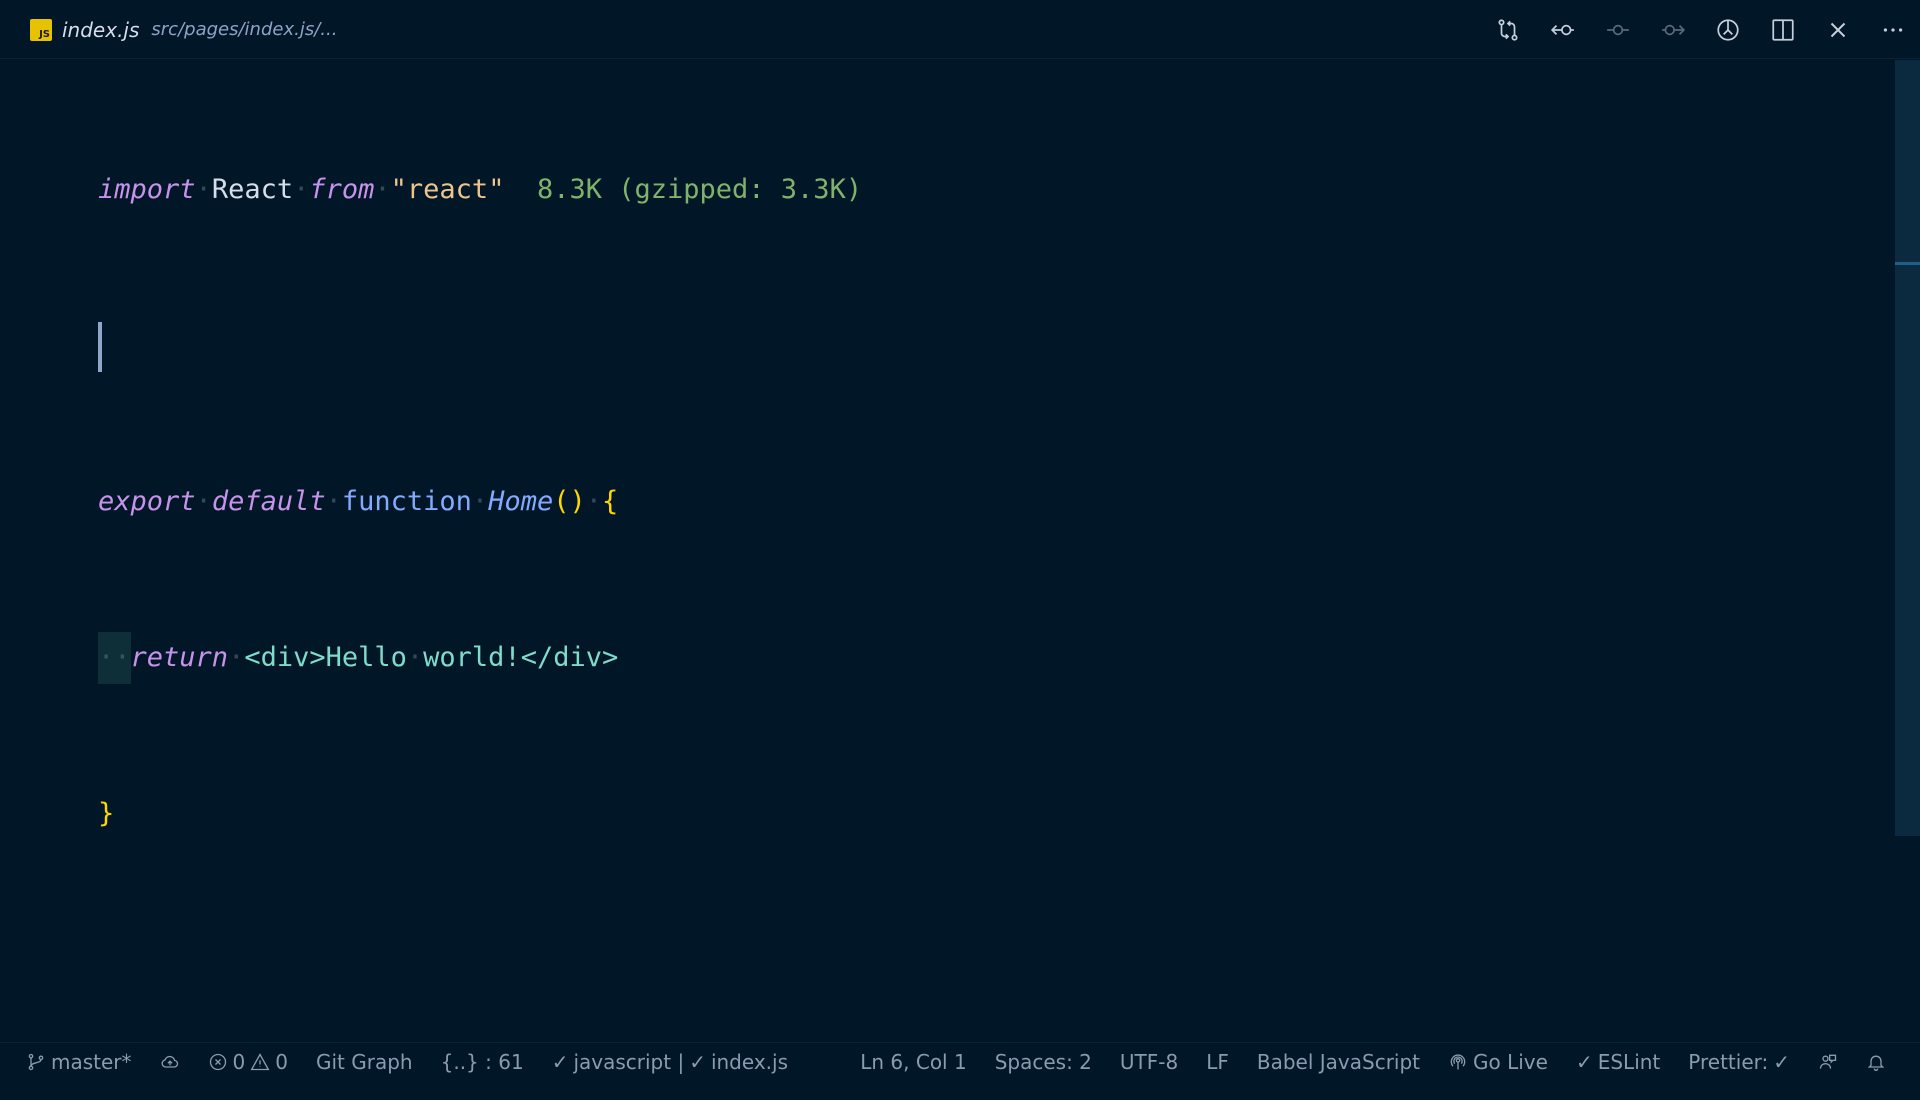  What do you see at coordinates (749, 1061) in the screenshot?
I see `file-check-label: index.js` at bounding box center [749, 1061].